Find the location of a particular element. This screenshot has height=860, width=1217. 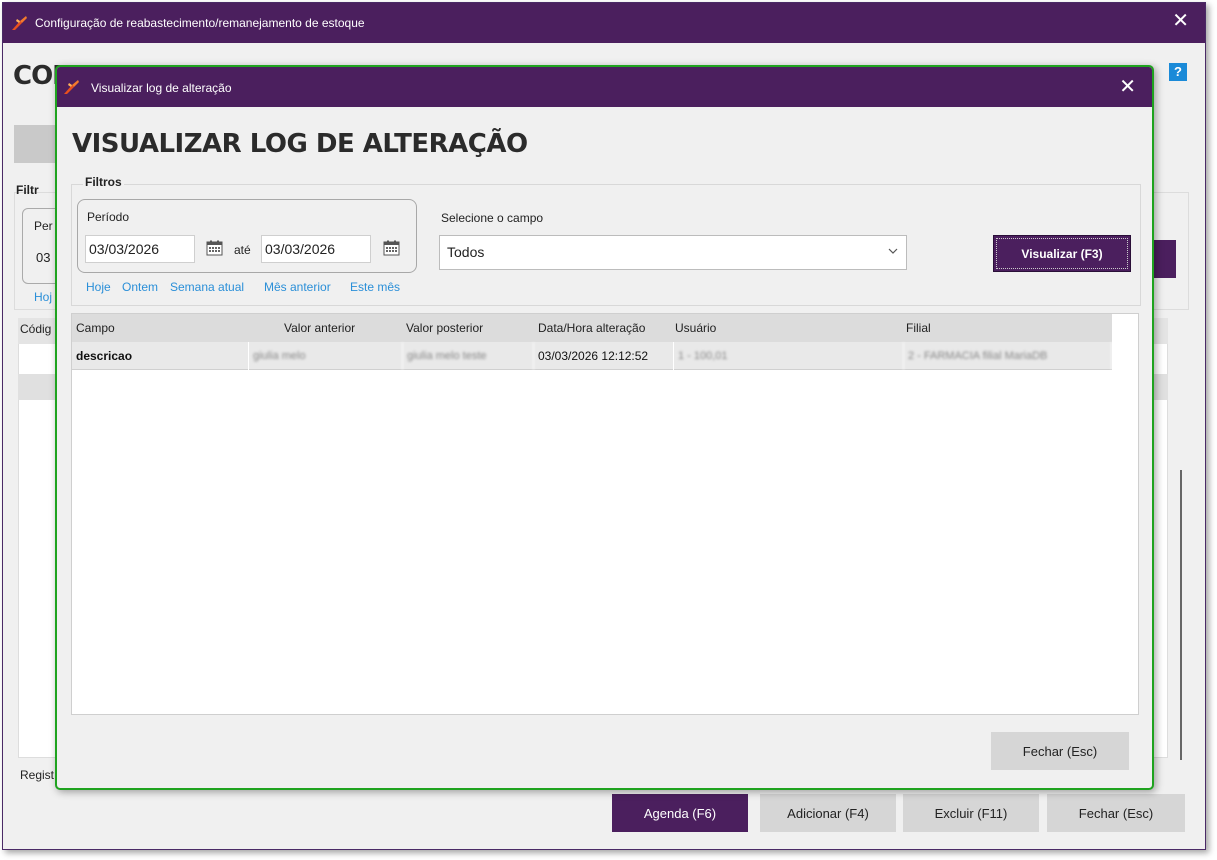

modal-title: Visualizar log de alteração is located at coordinates (161, 88).